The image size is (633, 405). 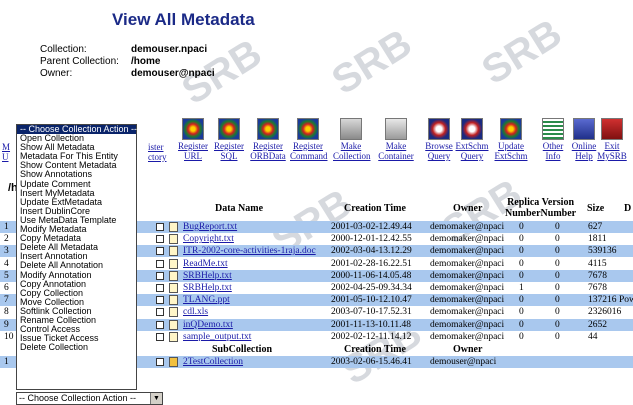 What do you see at coordinates (584, 129) in the screenshot?
I see `help-icon` at bounding box center [584, 129].